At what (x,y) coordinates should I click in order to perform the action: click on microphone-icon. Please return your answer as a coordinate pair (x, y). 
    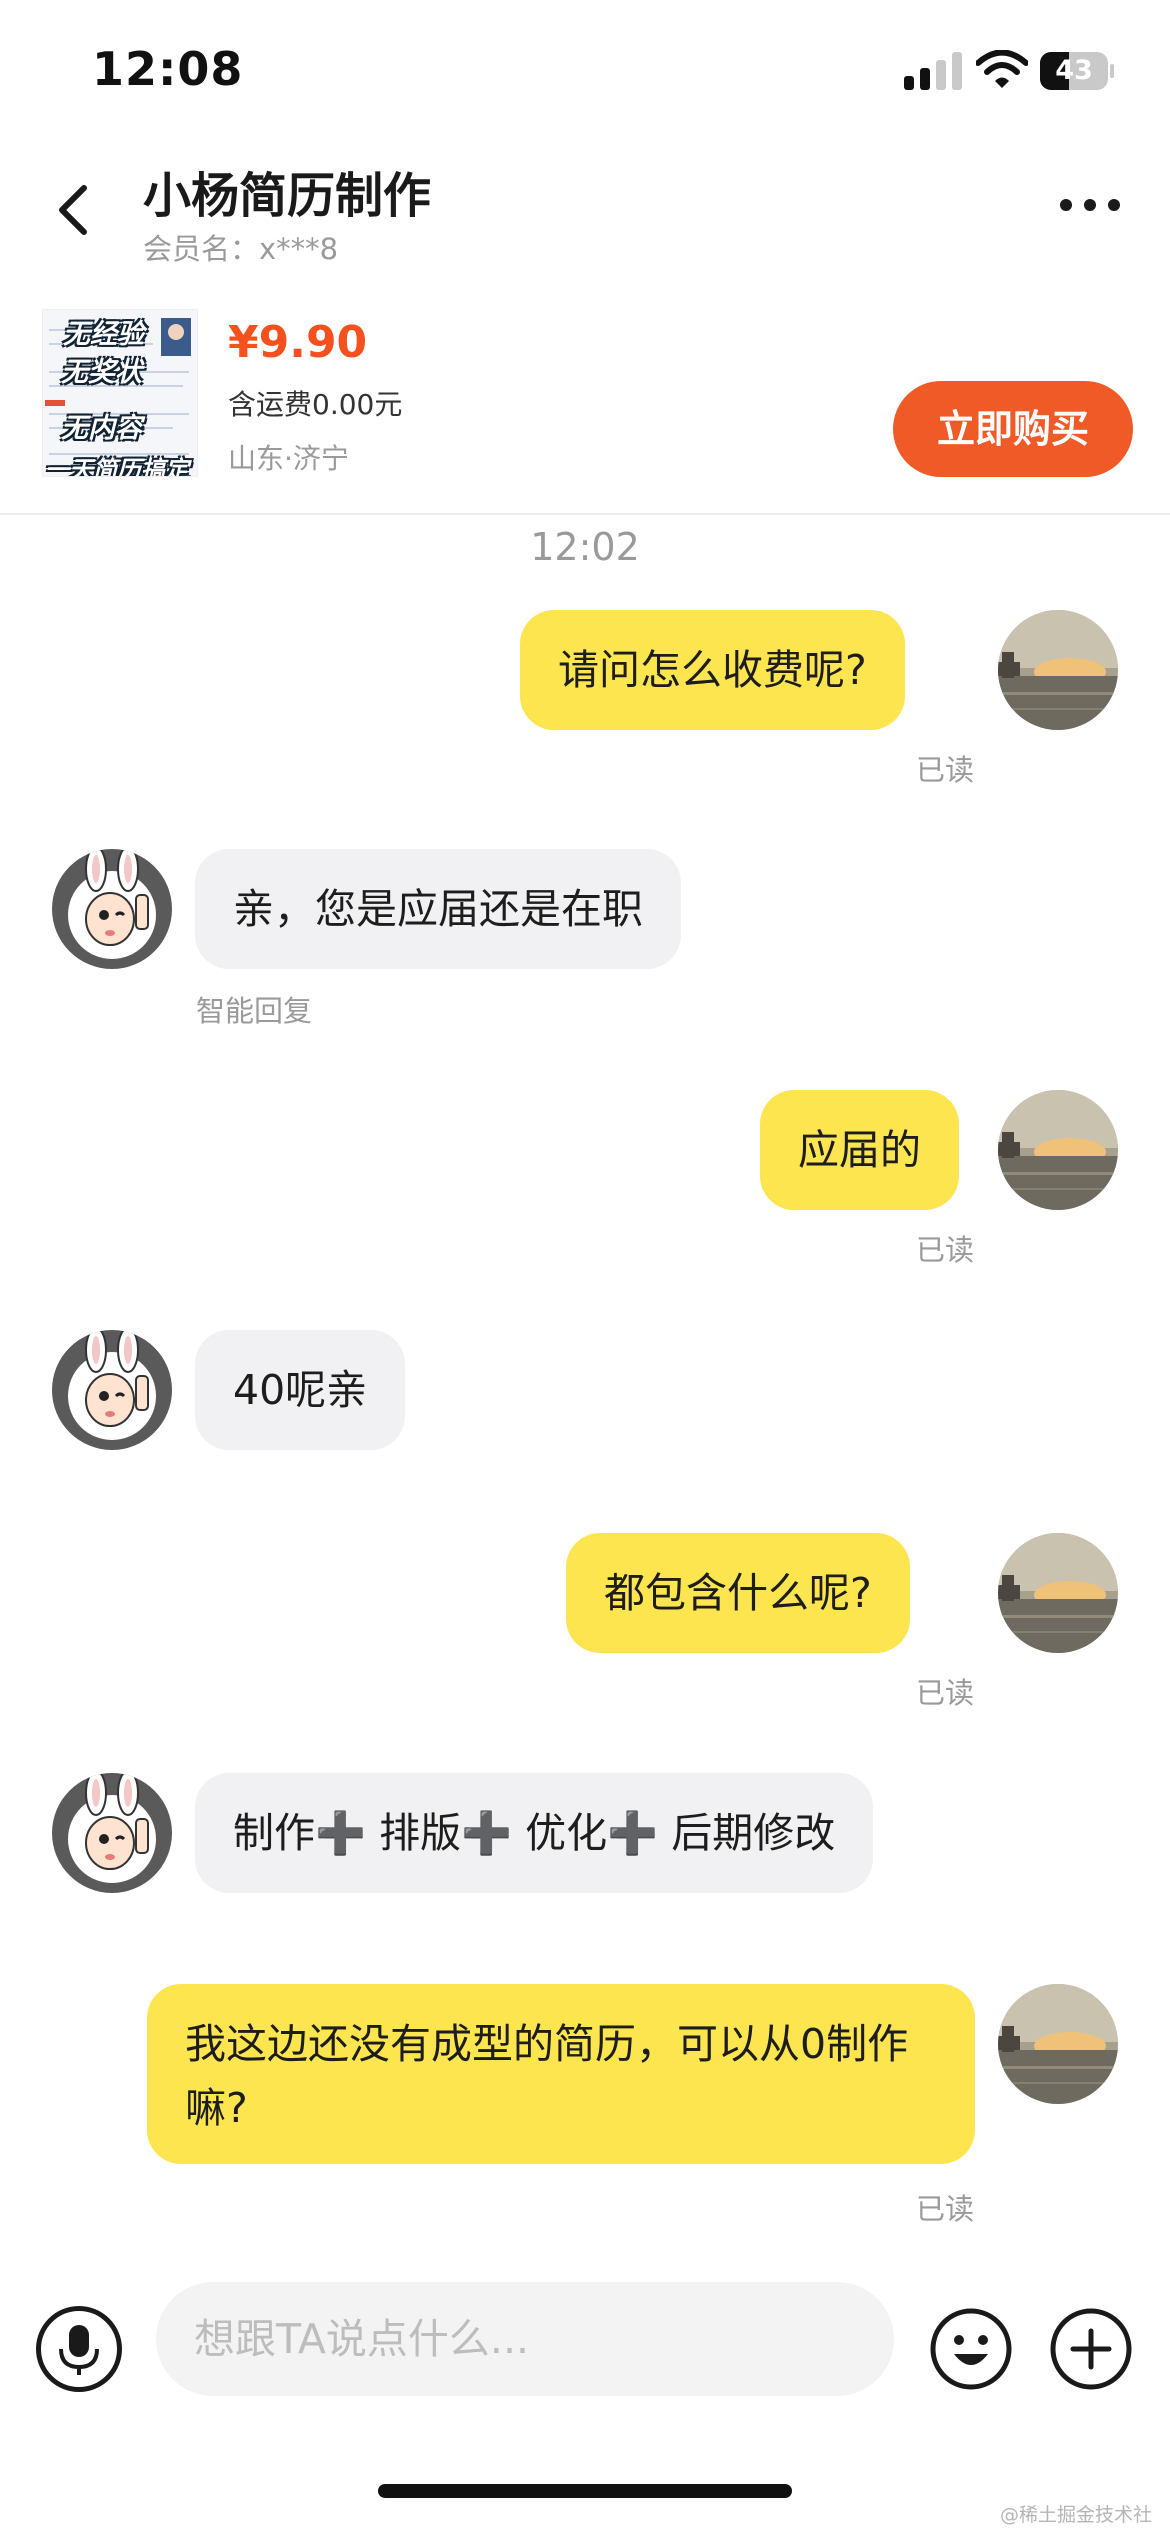
    Looking at the image, I should click on (79, 2350).